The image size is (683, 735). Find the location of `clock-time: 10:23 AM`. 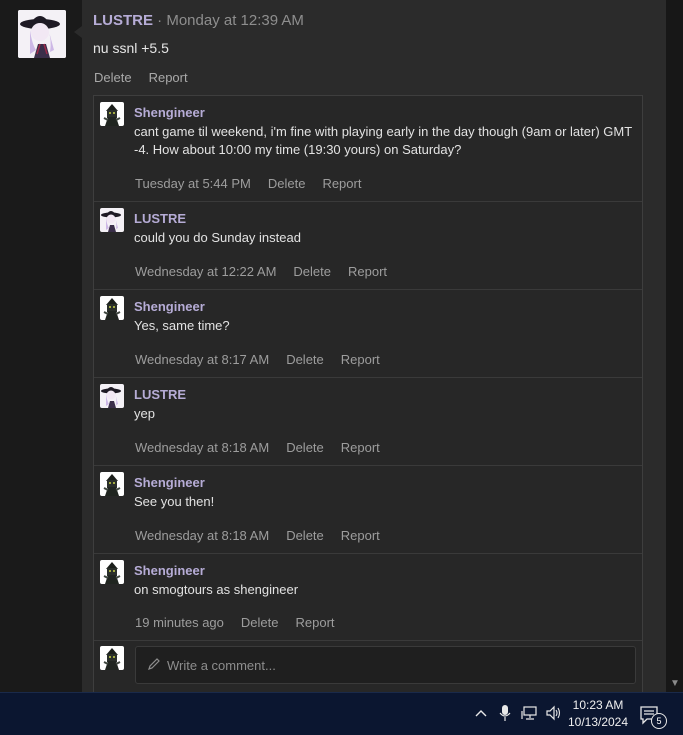

clock-time: 10:23 AM is located at coordinates (598, 705).